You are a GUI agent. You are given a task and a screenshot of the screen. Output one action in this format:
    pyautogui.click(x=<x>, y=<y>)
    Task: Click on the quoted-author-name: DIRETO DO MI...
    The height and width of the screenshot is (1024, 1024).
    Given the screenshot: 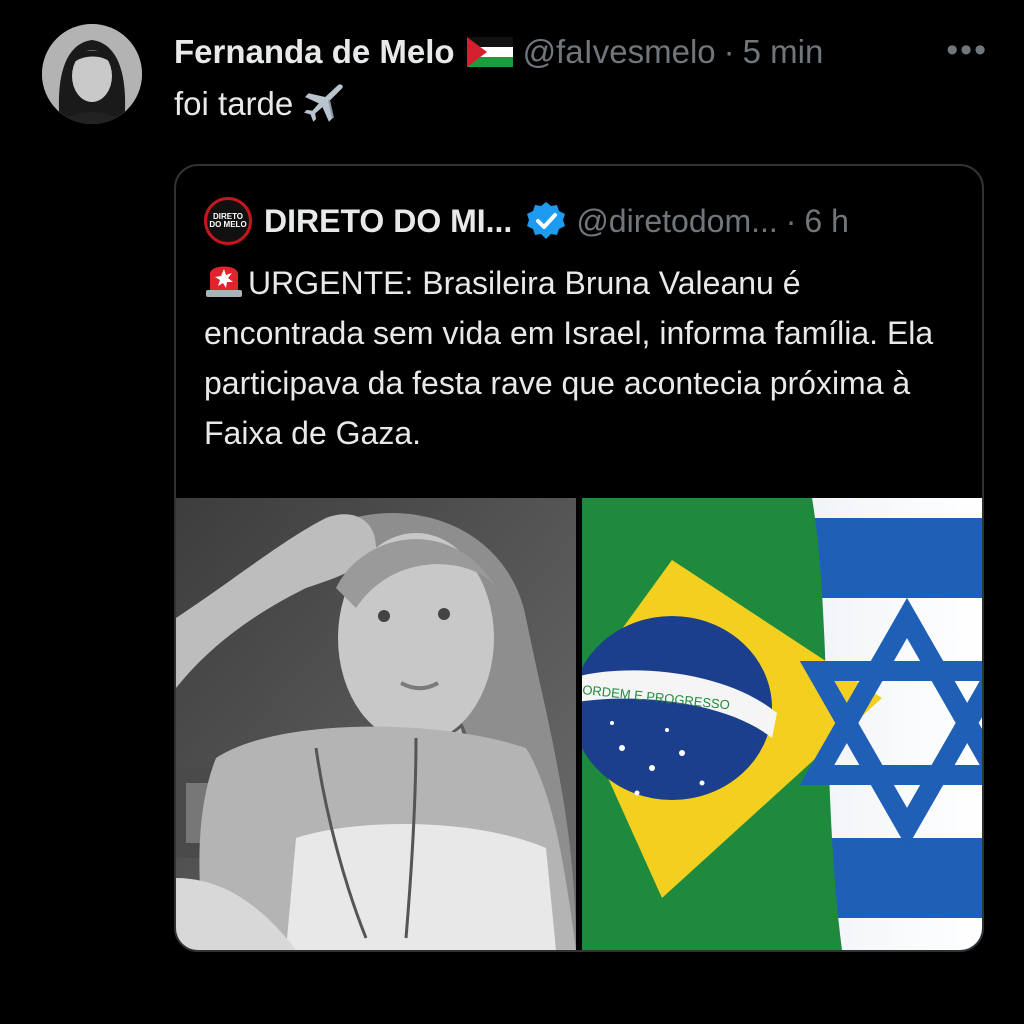 What is the action you would take?
    pyautogui.click(x=388, y=221)
    